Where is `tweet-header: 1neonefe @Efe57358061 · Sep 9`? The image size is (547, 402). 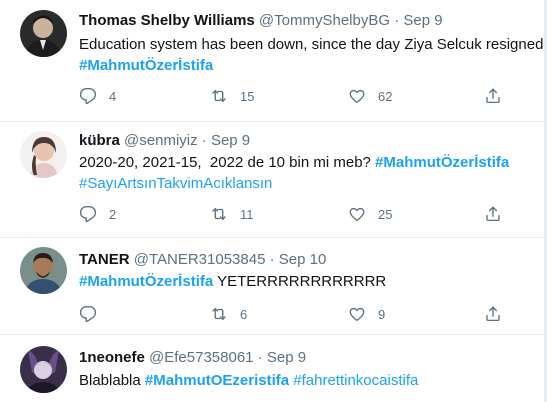
tweet-header: 1neonefe @Efe57358061 · Sep 9 is located at coordinates (192, 357).